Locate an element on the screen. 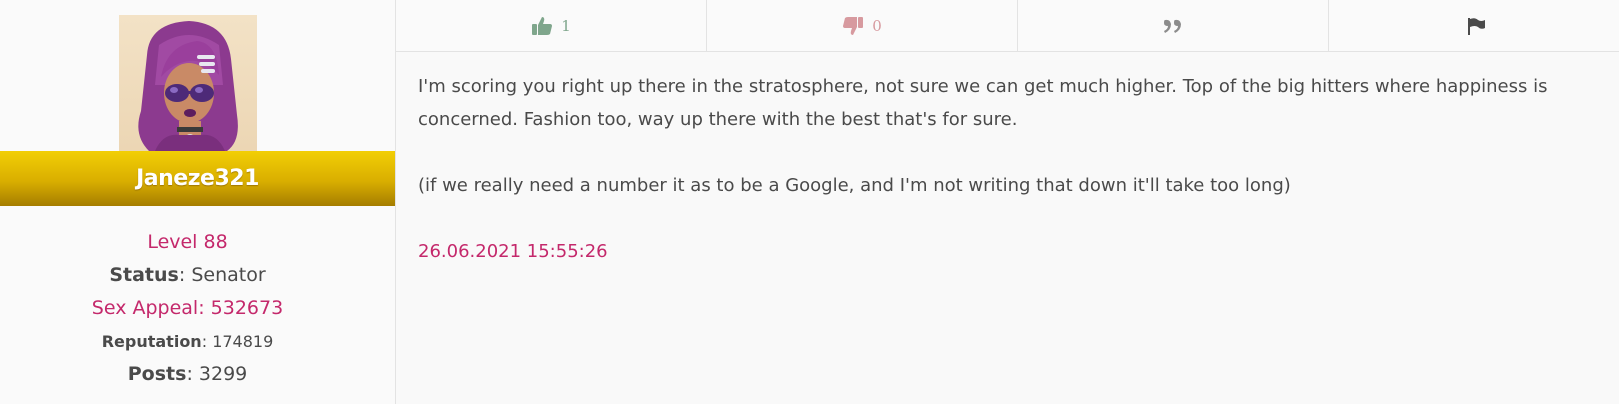 This screenshot has height=404, width=1619. flag-icon is located at coordinates (1476, 26).